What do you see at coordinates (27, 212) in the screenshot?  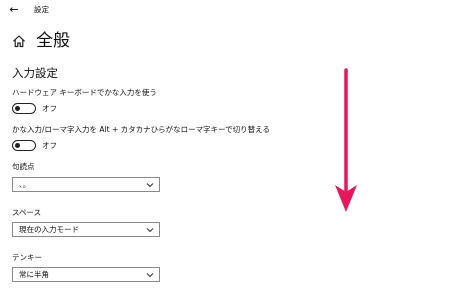 I see `space-label: スペース` at bounding box center [27, 212].